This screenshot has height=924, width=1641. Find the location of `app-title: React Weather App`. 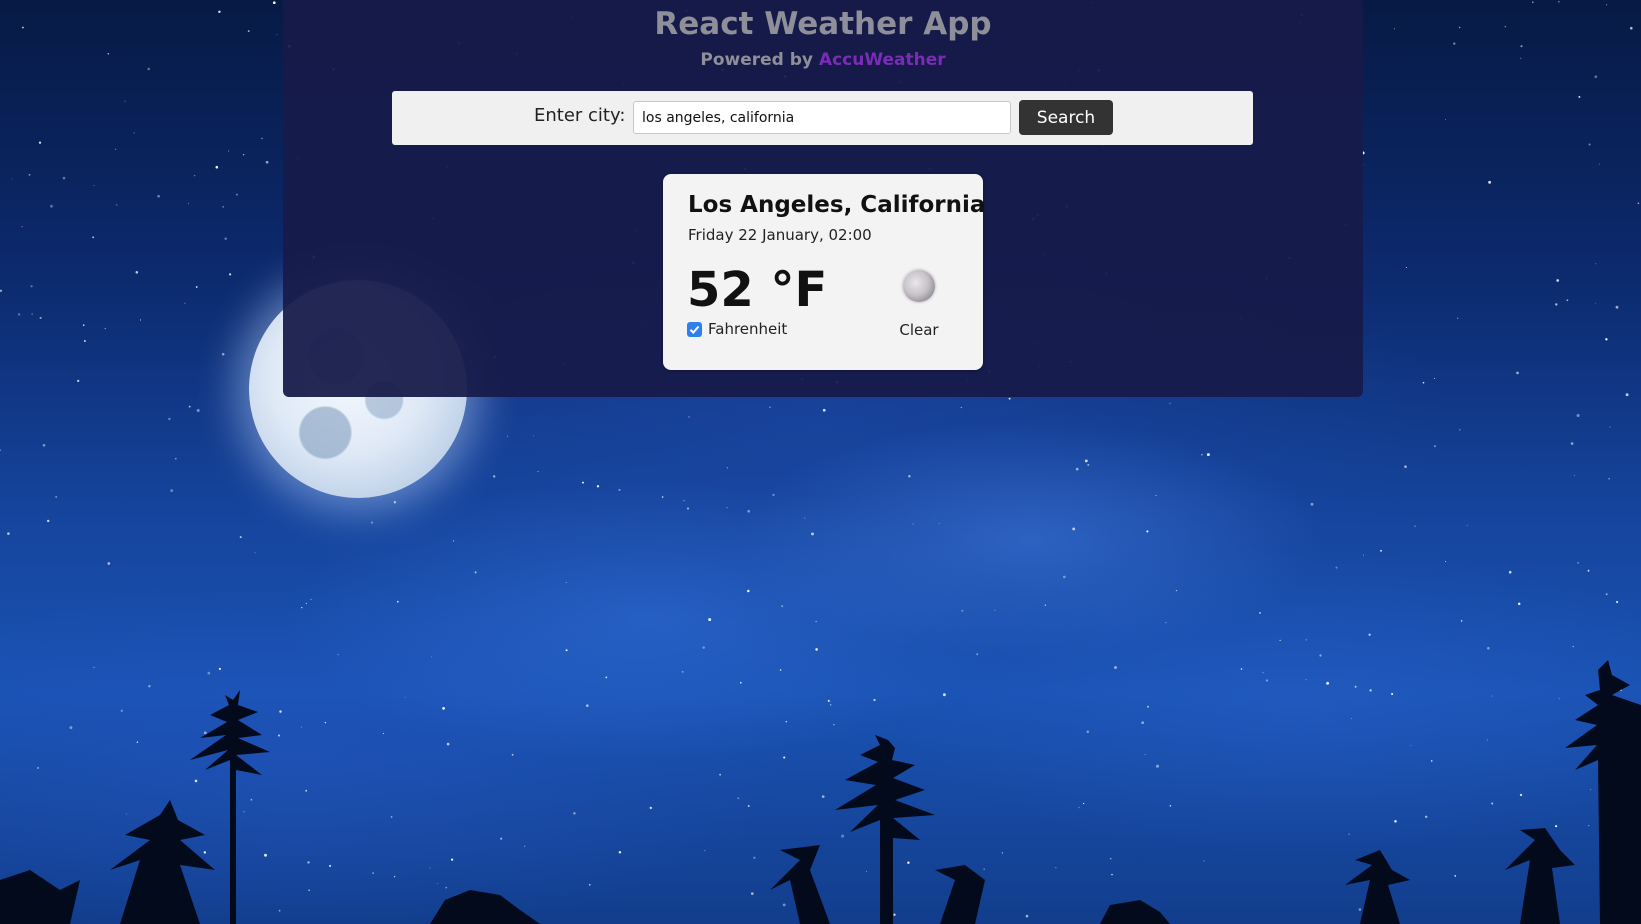

app-title: React Weather App is located at coordinates (823, 24).